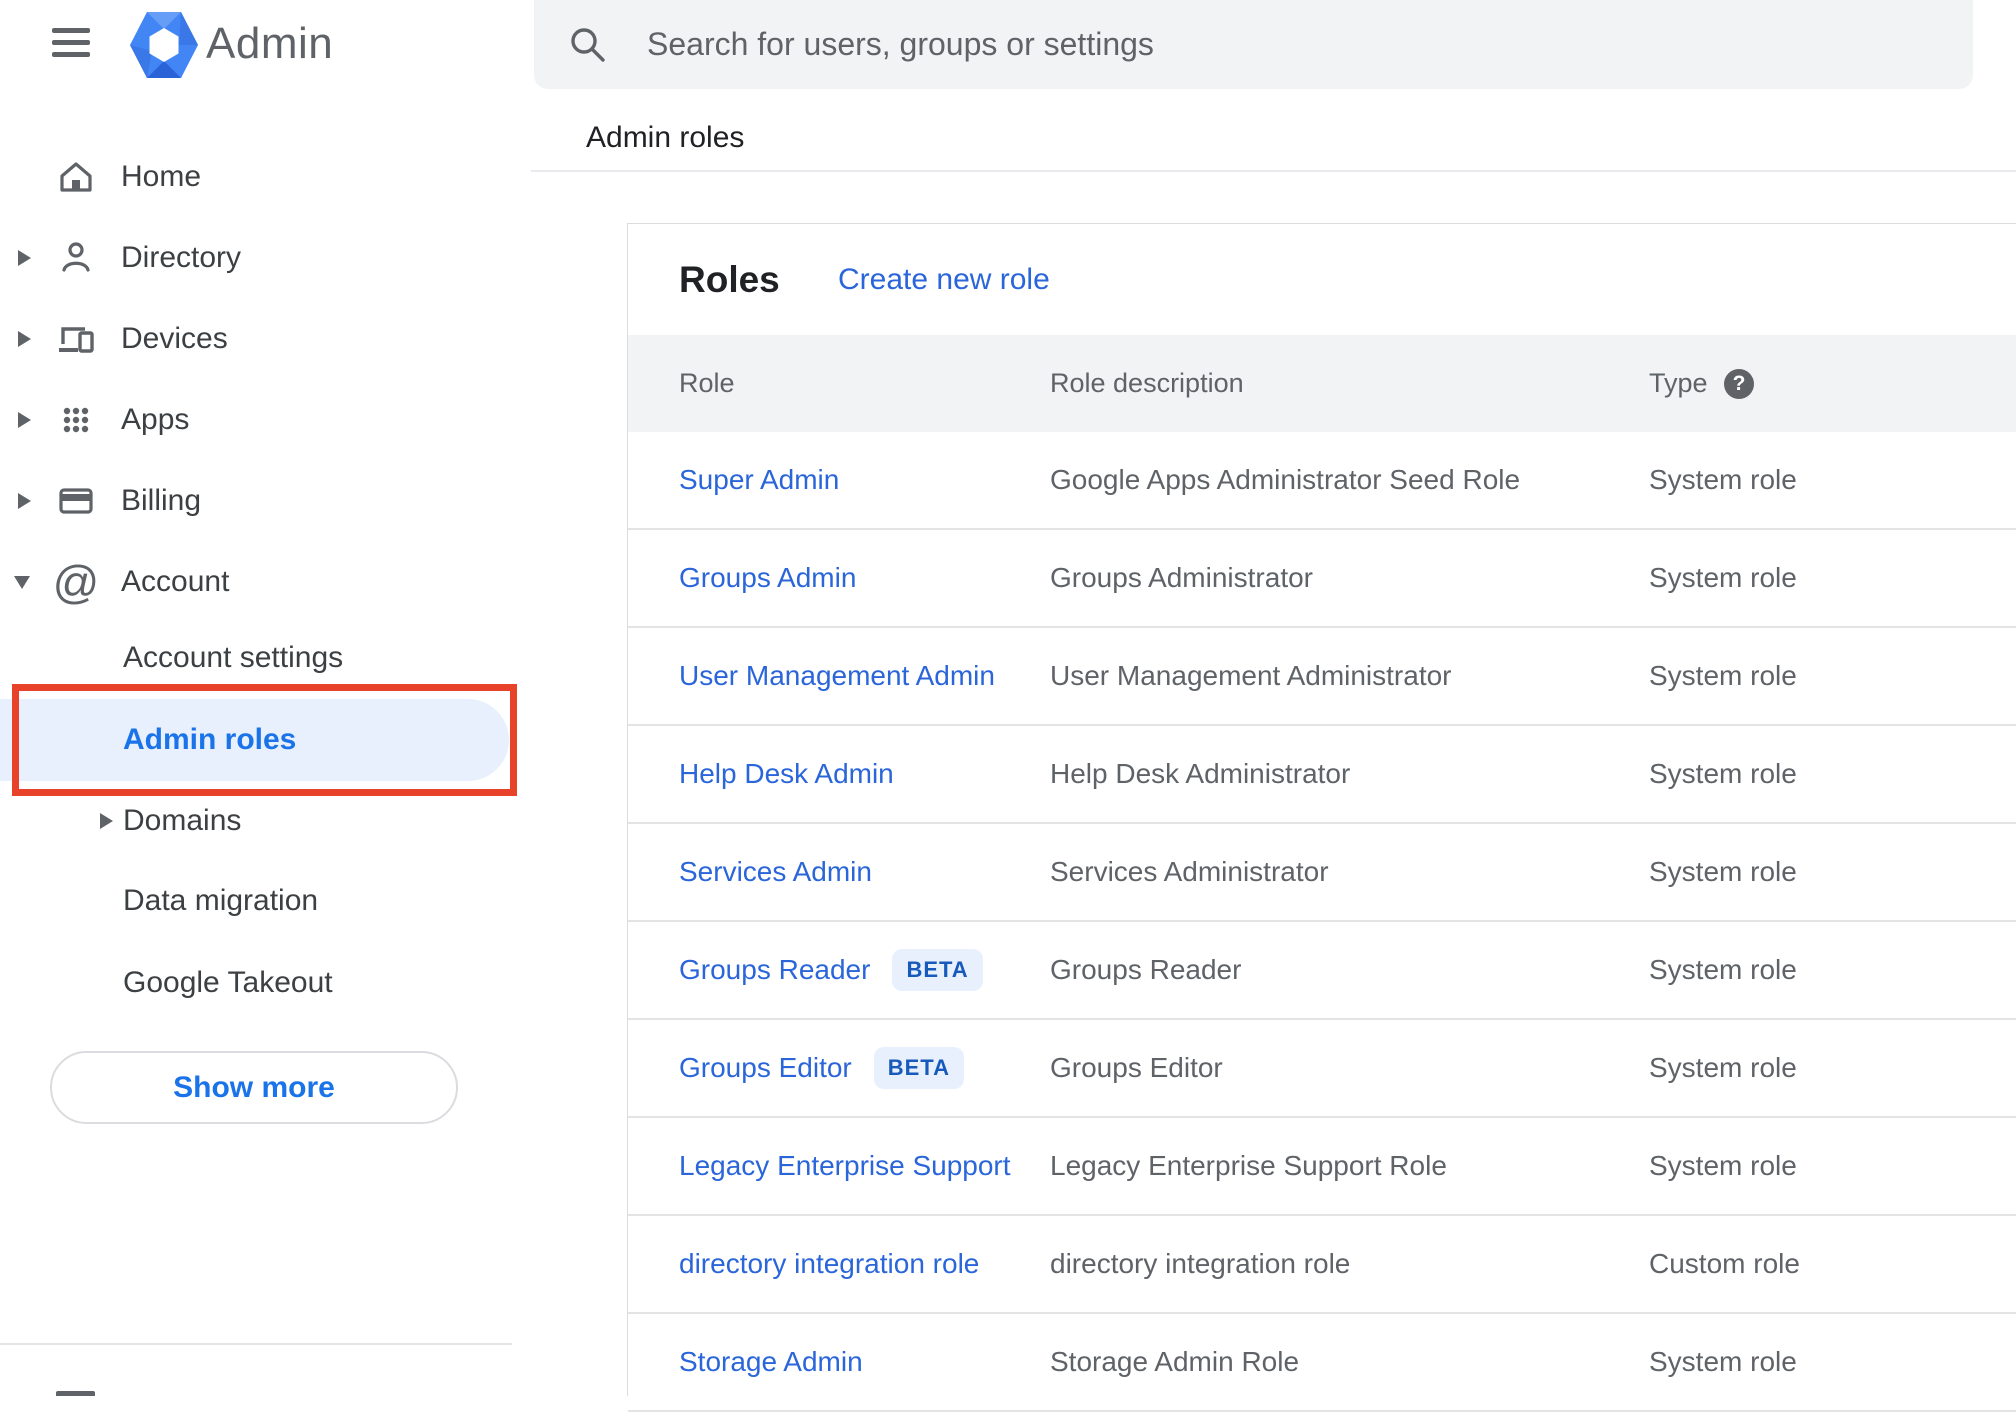 The height and width of the screenshot is (1412, 2016). What do you see at coordinates (1678, 383) in the screenshot?
I see `column-header-type: Type` at bounding box center [1678, 383].